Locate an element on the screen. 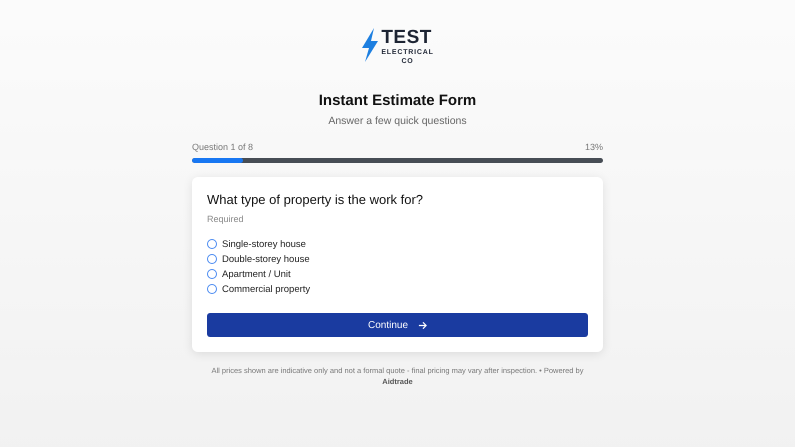 This screenshot has height=447, width=795. required-hint: Required is located at coordinates (226, 219).